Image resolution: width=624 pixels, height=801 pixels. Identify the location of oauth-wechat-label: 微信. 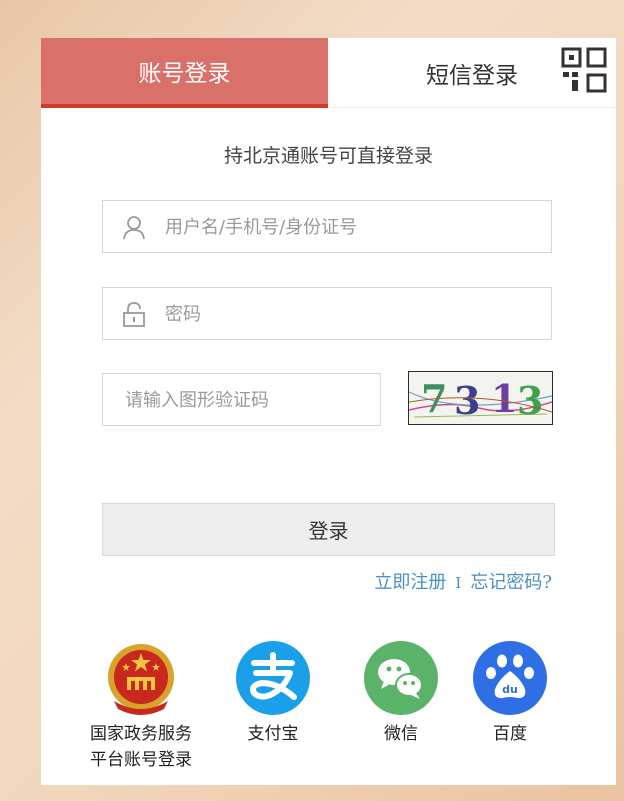
(401, 734).